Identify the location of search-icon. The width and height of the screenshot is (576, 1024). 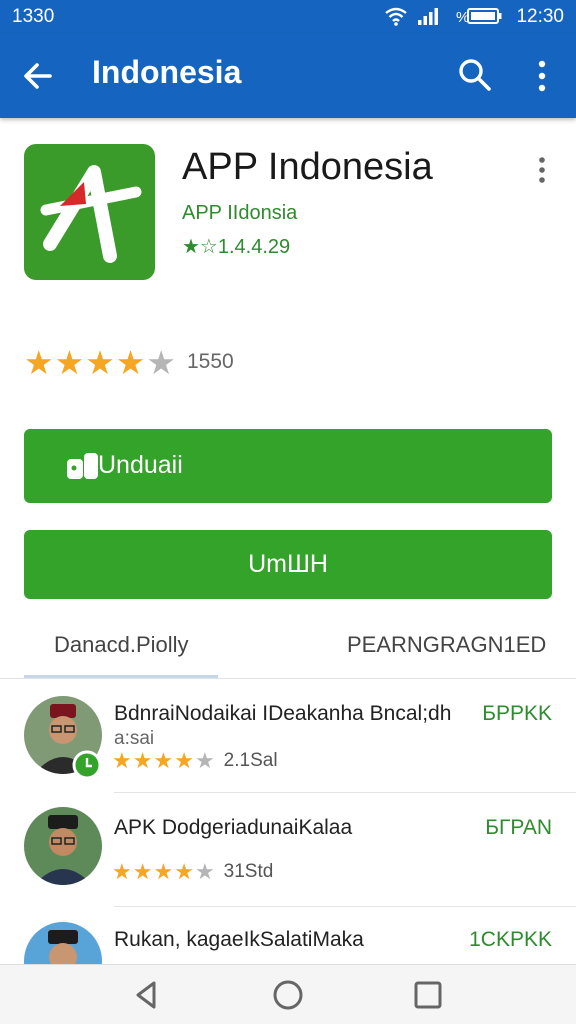
(475, 75).